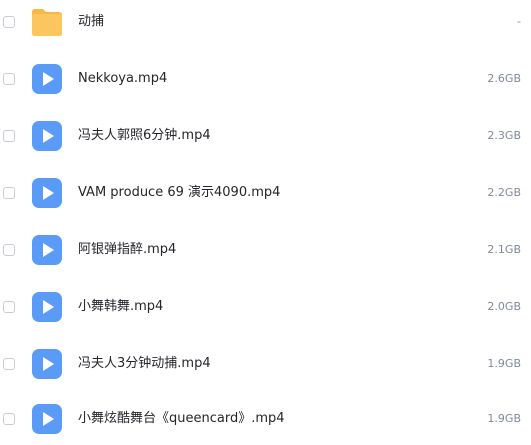  What do you see at coordinates (144, 364) in the screenshot?
I see `file-name: 冯夫人3分钟动捕.mp4` at bounding box center [144, 364].